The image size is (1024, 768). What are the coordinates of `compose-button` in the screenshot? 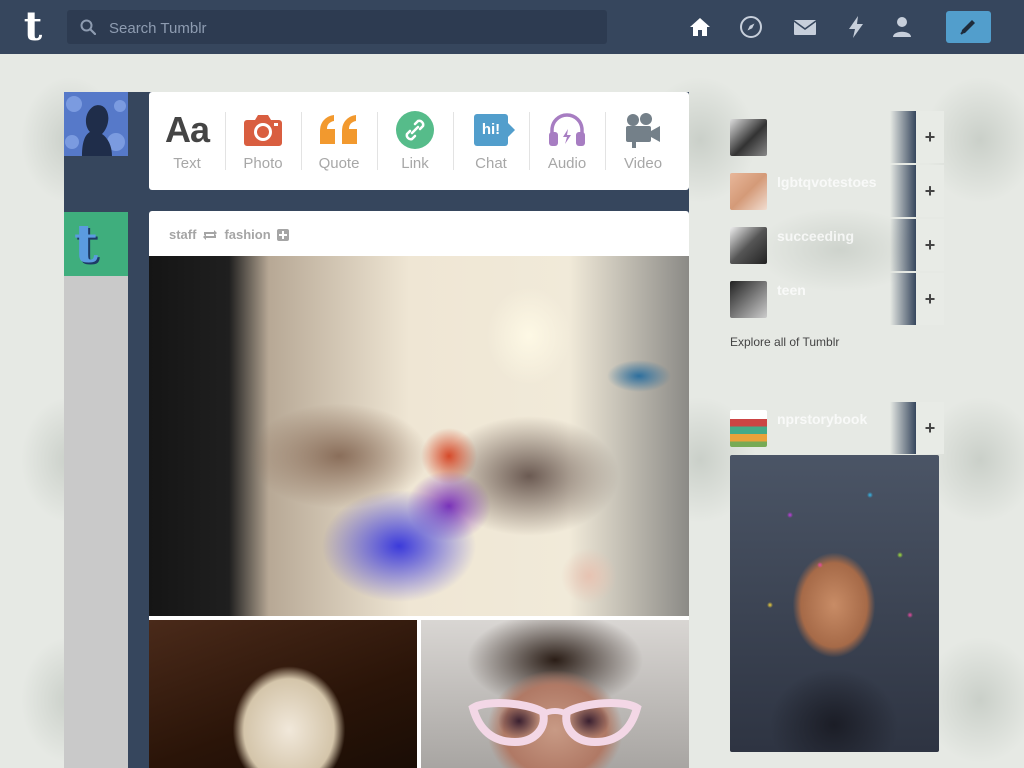 It's located at (968, 27).